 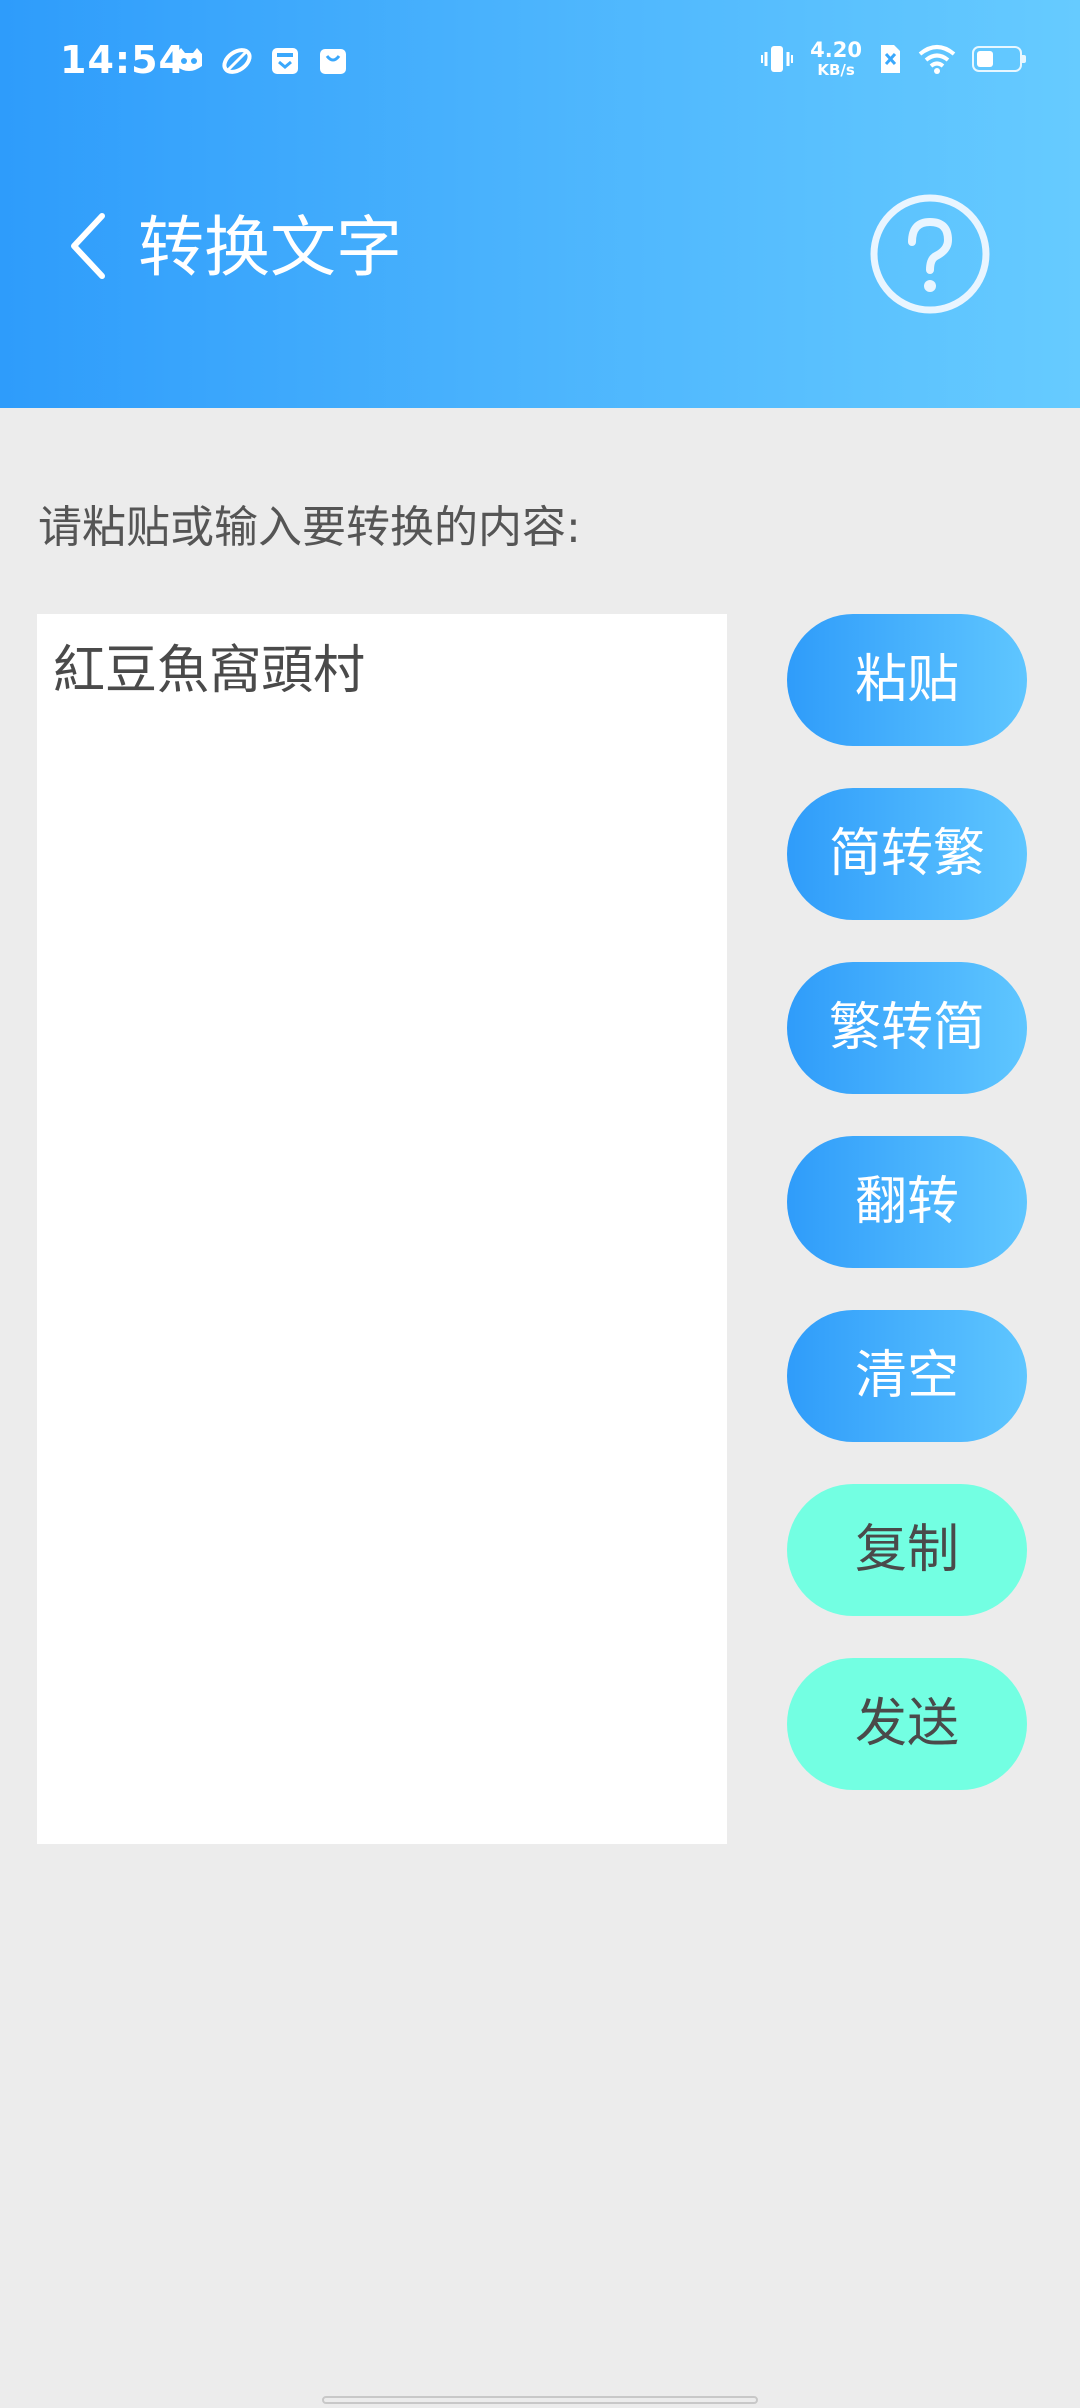 I want to click on leaf-icon, so click(x=237, y=61).